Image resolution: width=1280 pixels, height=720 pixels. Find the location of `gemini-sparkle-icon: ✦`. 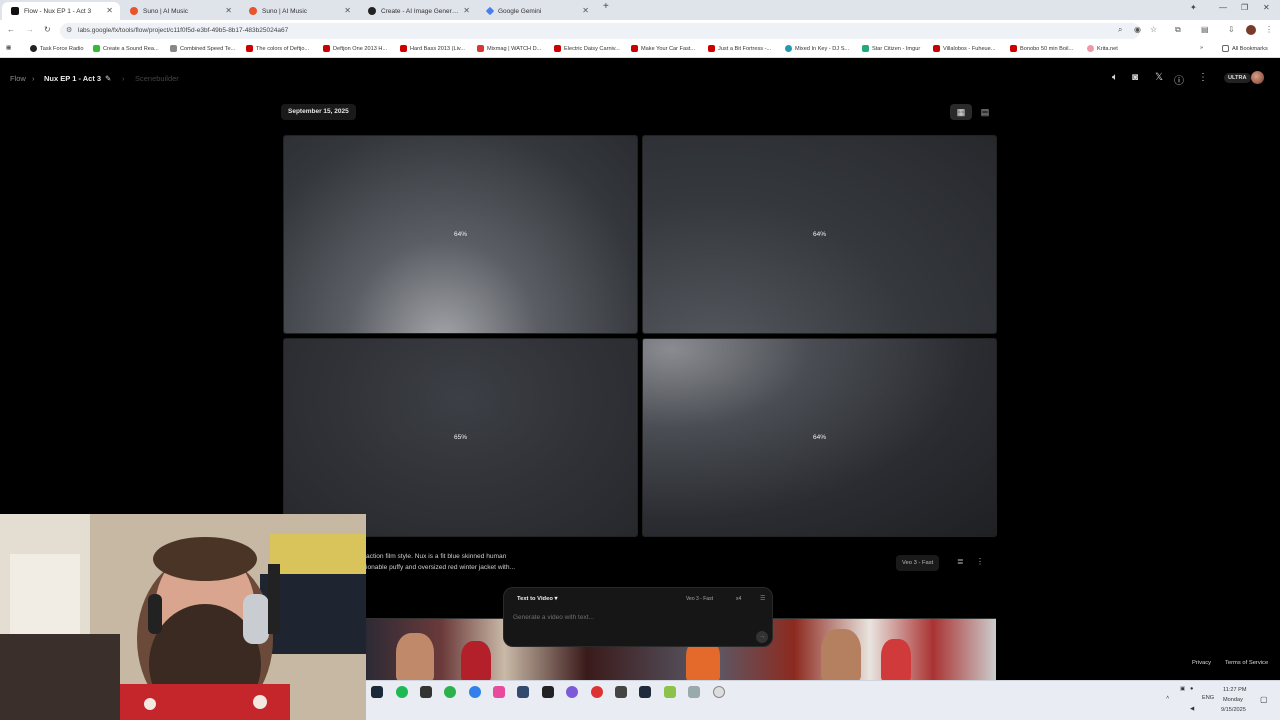

gemini-sparkle-icon: ✦ is located at coordinates (1193, 7).